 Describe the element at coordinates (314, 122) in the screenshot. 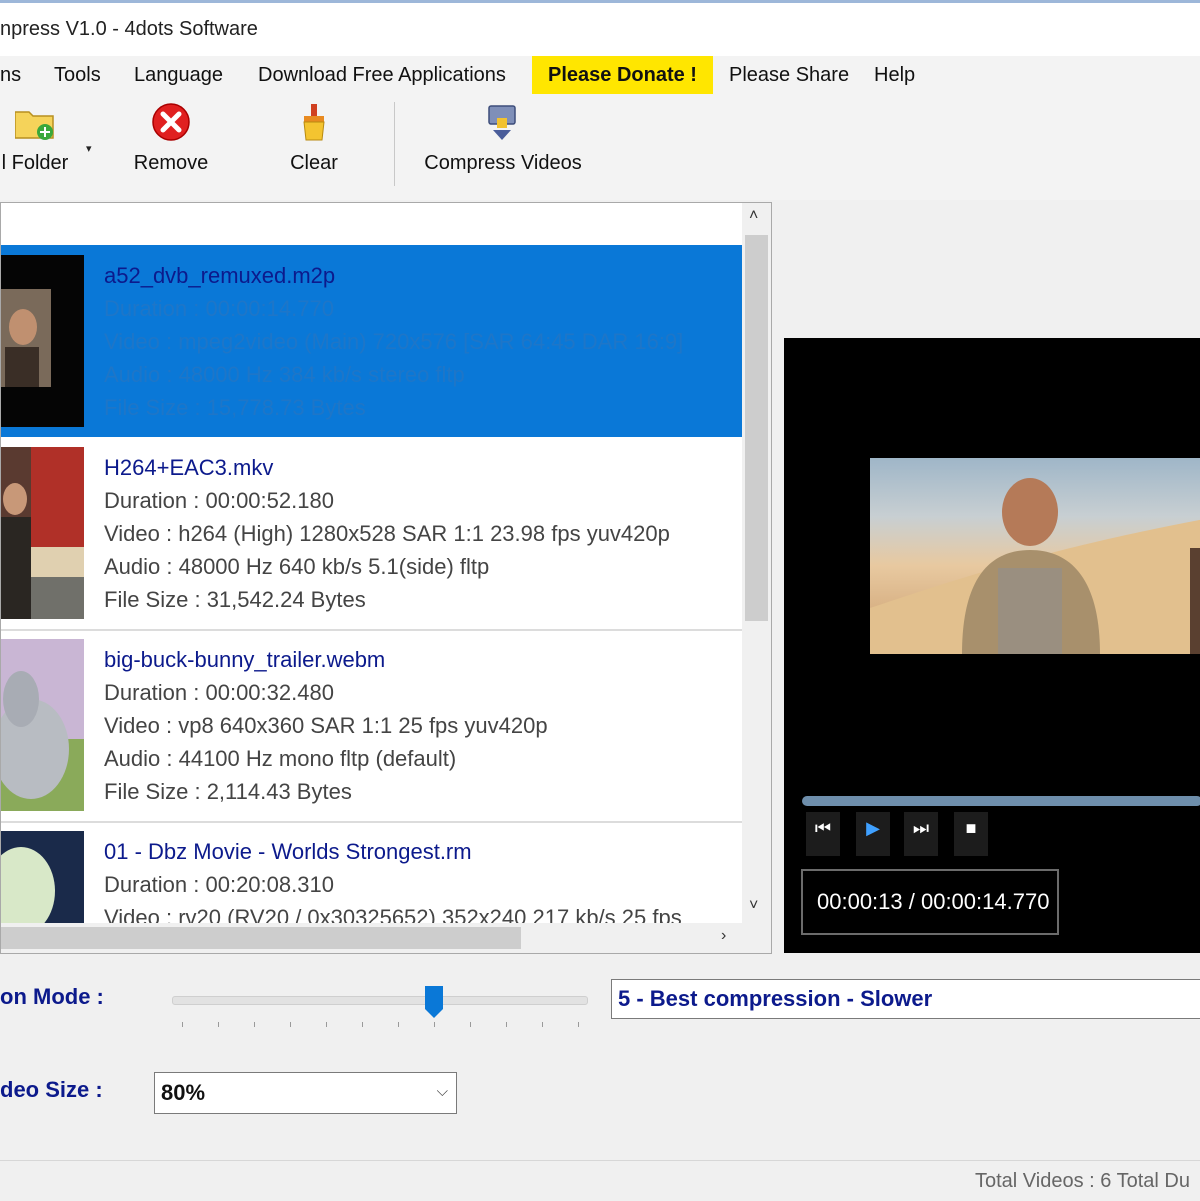

I see `clear-brush-icon` at that location.